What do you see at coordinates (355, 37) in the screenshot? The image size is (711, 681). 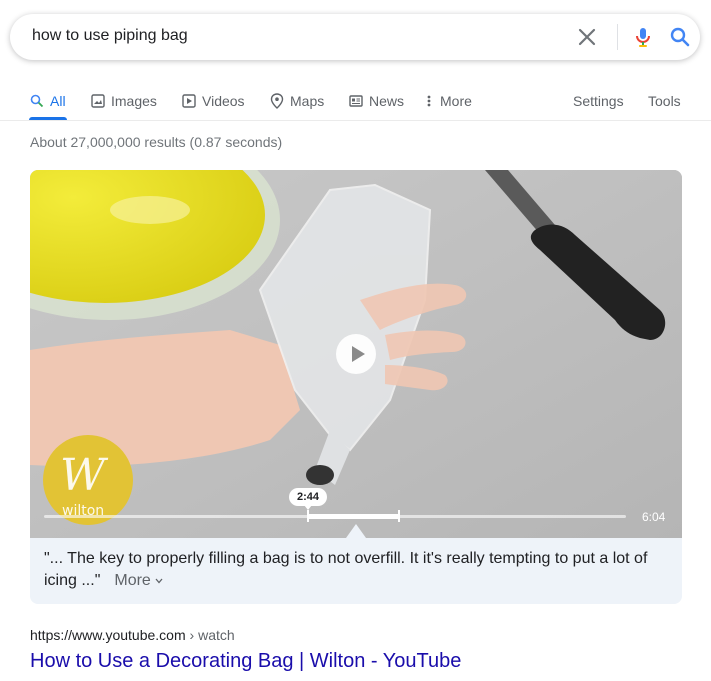 I see `search-bar: how to use piping bag` at bounding box center [355, 37].